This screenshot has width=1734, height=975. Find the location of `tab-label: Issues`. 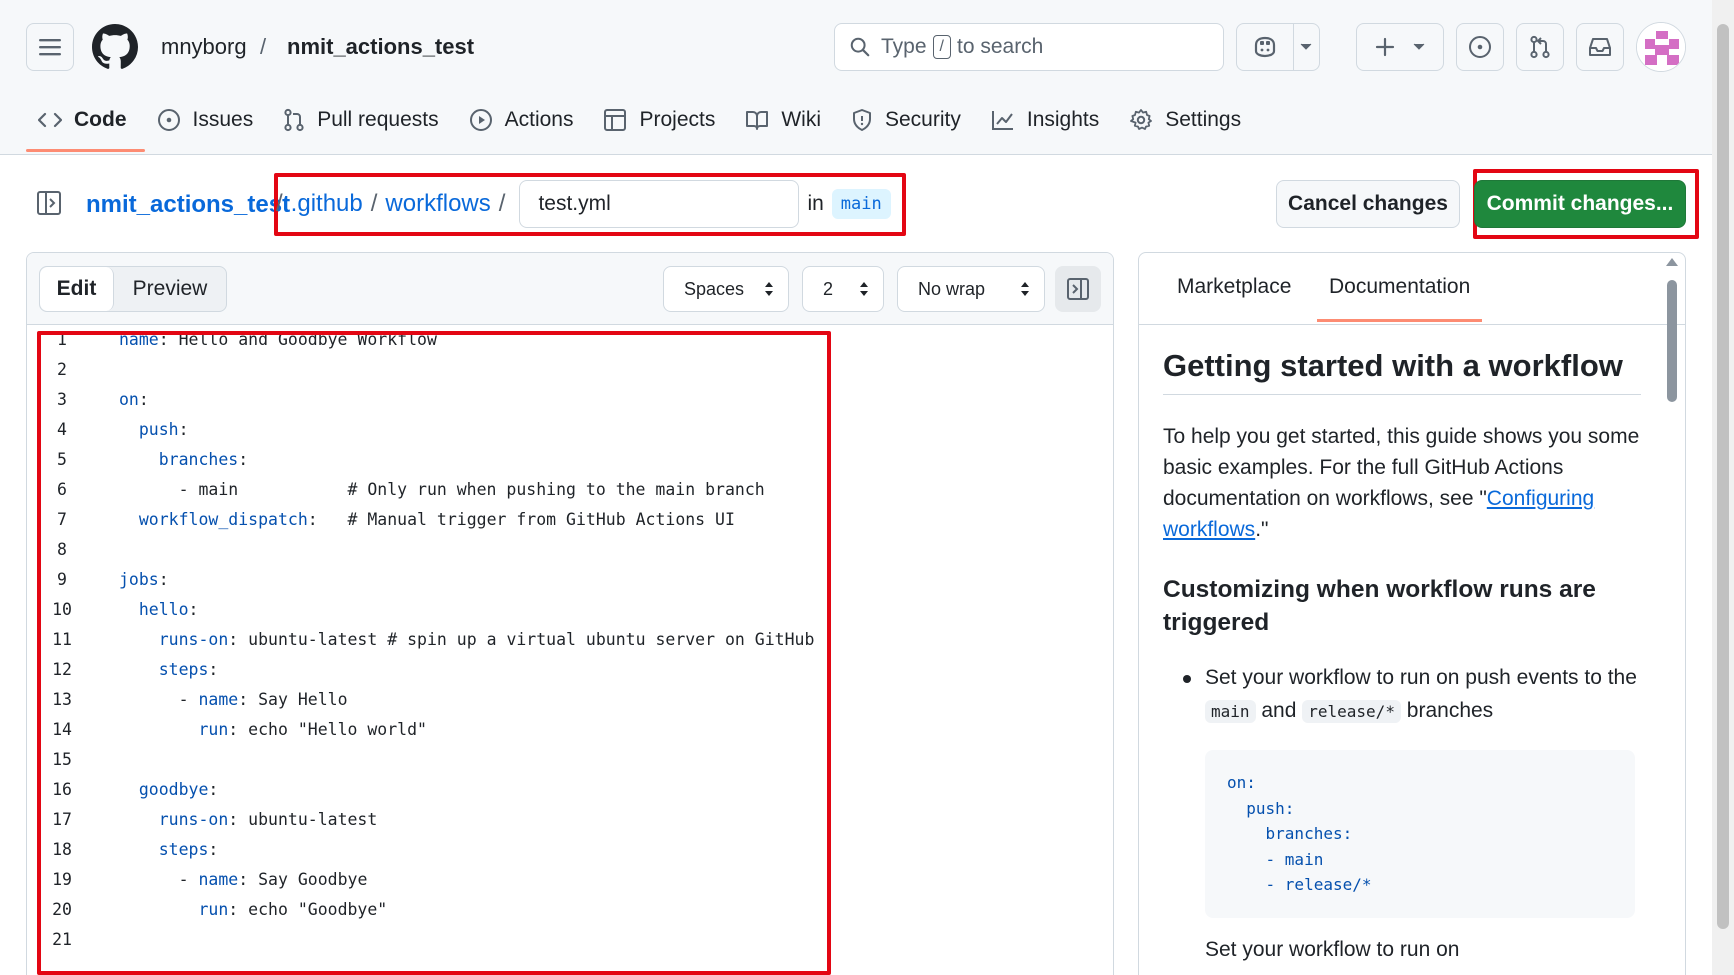

tab-label: Issues is located at coordinates (223, 119).